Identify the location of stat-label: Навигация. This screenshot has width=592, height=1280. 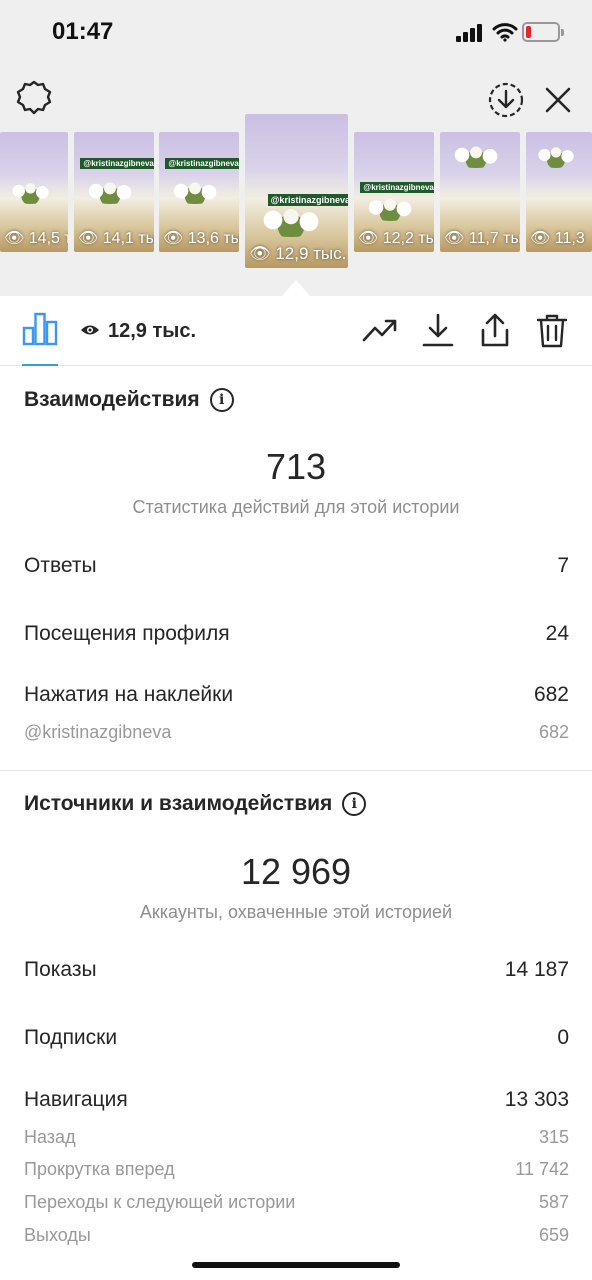
(76, 1099).